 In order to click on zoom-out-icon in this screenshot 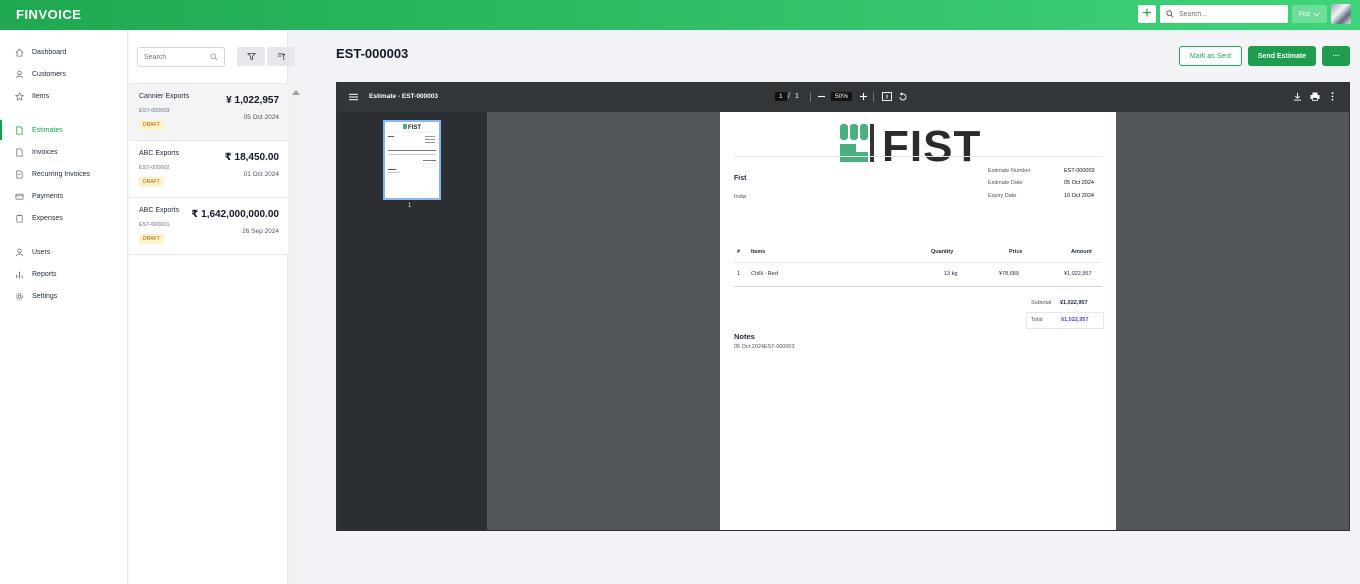, I will do `click(821, 96)`.